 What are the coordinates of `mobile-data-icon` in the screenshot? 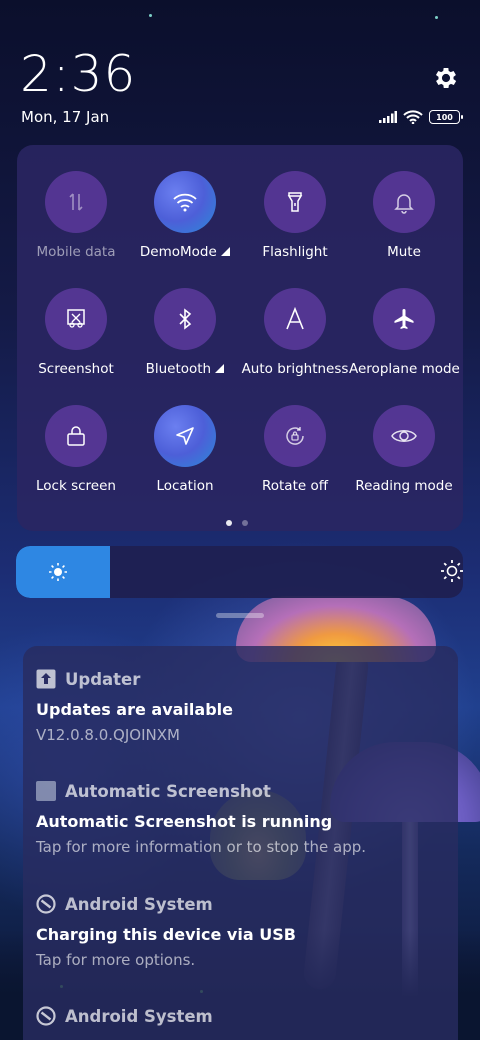 It's located at (76, 202).